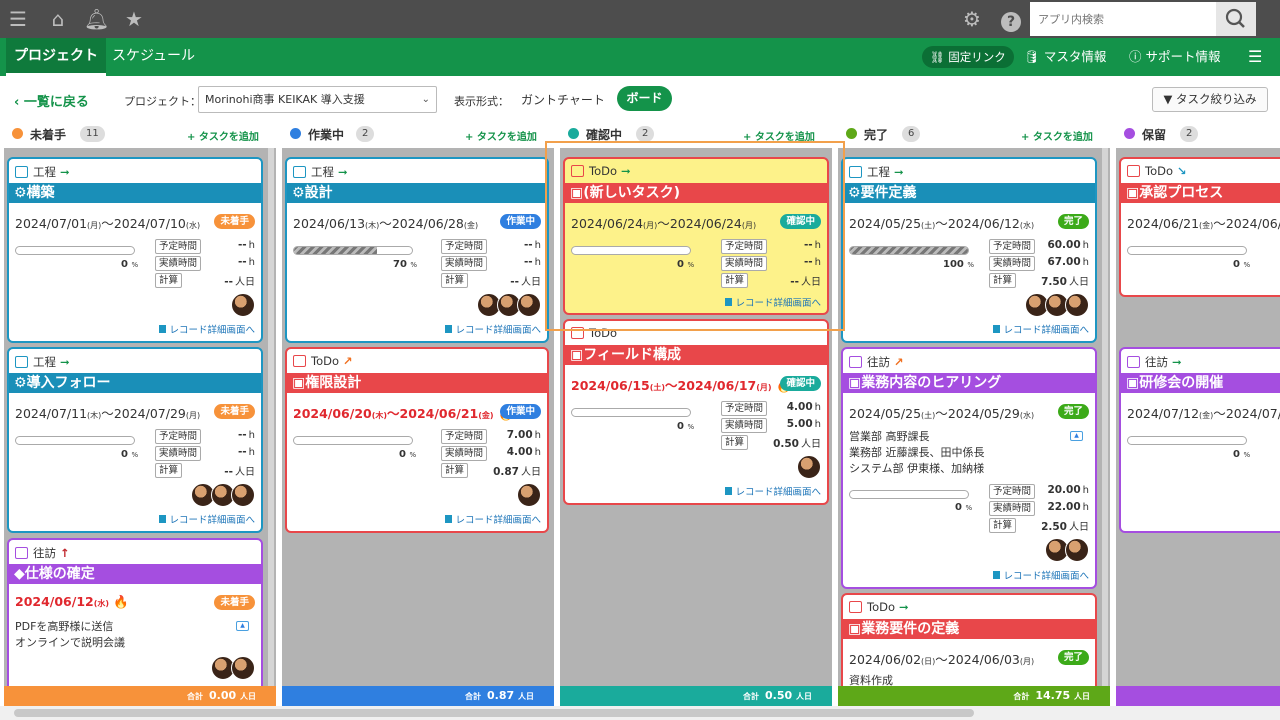 Image resolution: width=1280 pixels, height=720 pixels. Describe the element at coordinates (1182, 171) in the screenshot. I see `arrow-down-right-icon: ↘` at that location.